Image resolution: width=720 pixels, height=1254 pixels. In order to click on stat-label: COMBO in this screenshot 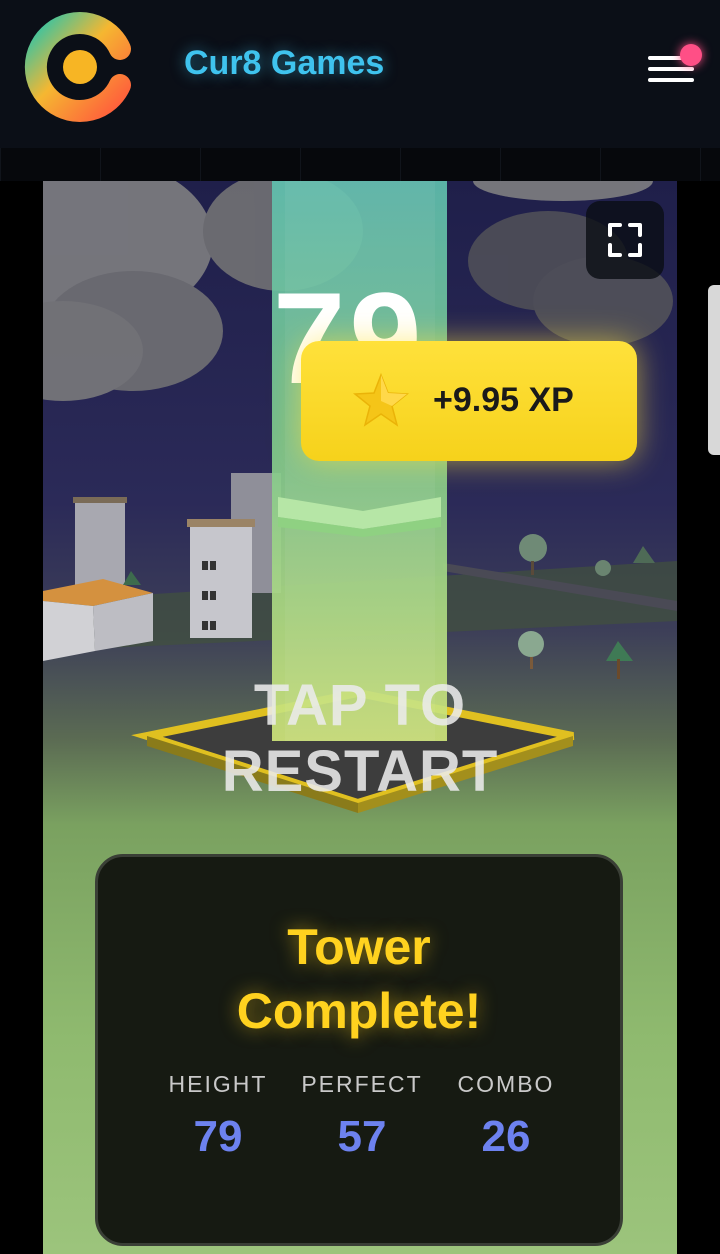, I will do `click(506, 1084)`.